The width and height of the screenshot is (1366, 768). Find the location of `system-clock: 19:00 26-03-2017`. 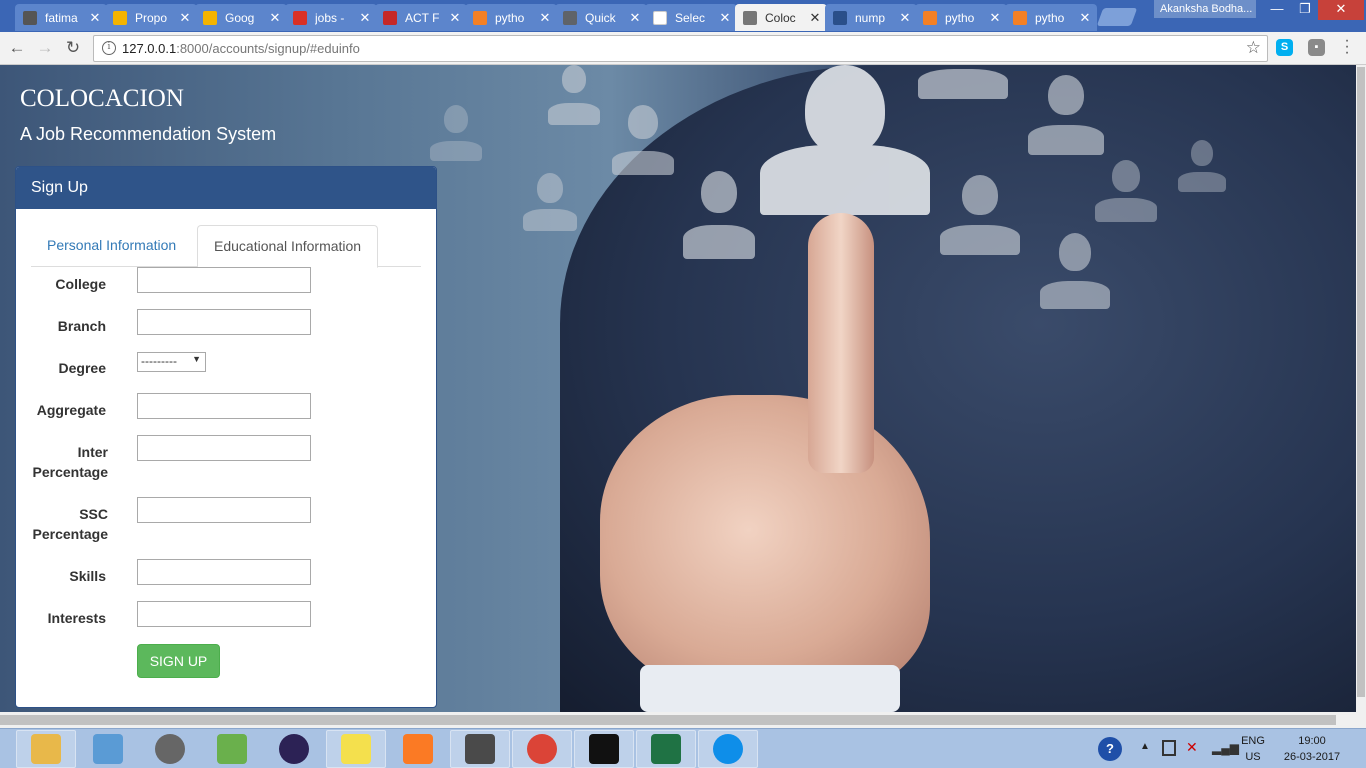

system-clock: 19:00 26-03-2017 is located at coordinates (1312, 749).